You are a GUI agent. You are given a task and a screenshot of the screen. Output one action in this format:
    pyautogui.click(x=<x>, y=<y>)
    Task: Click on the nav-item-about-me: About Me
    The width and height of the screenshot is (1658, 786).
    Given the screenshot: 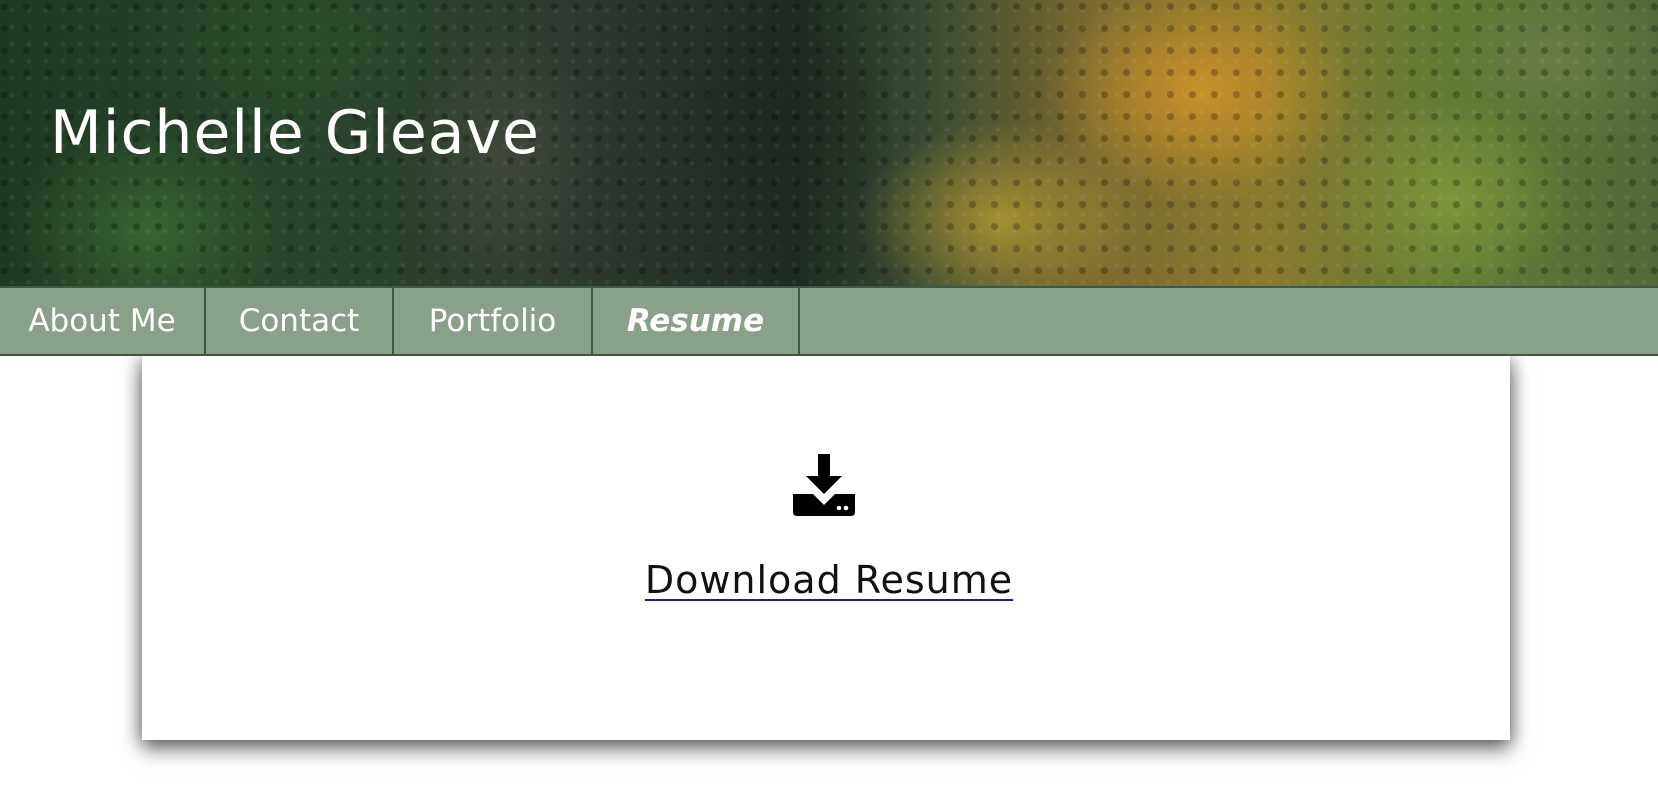 What is the action you would take?
    pyautogui.click(x=103, y=321)
    